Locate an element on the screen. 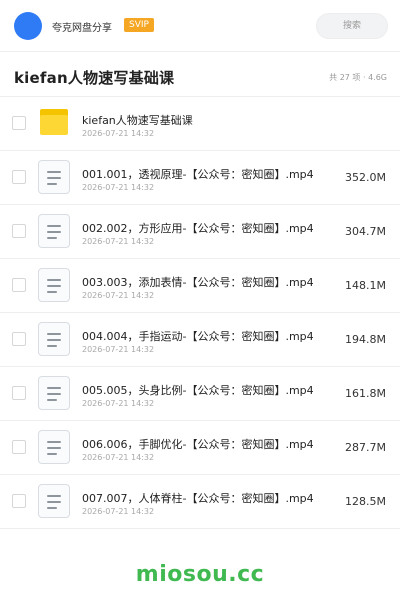  list-item: kiefan人物速写基础课 2026-07-21 14:32 is located at coordinates (200, 124).